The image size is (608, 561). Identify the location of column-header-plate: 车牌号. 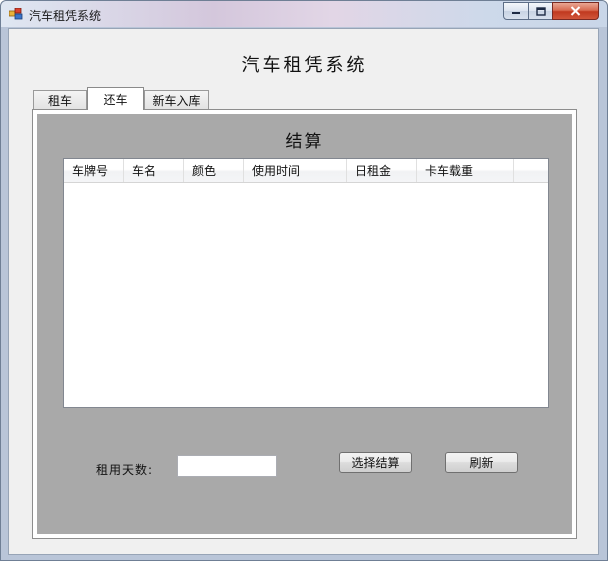
(94, 170).